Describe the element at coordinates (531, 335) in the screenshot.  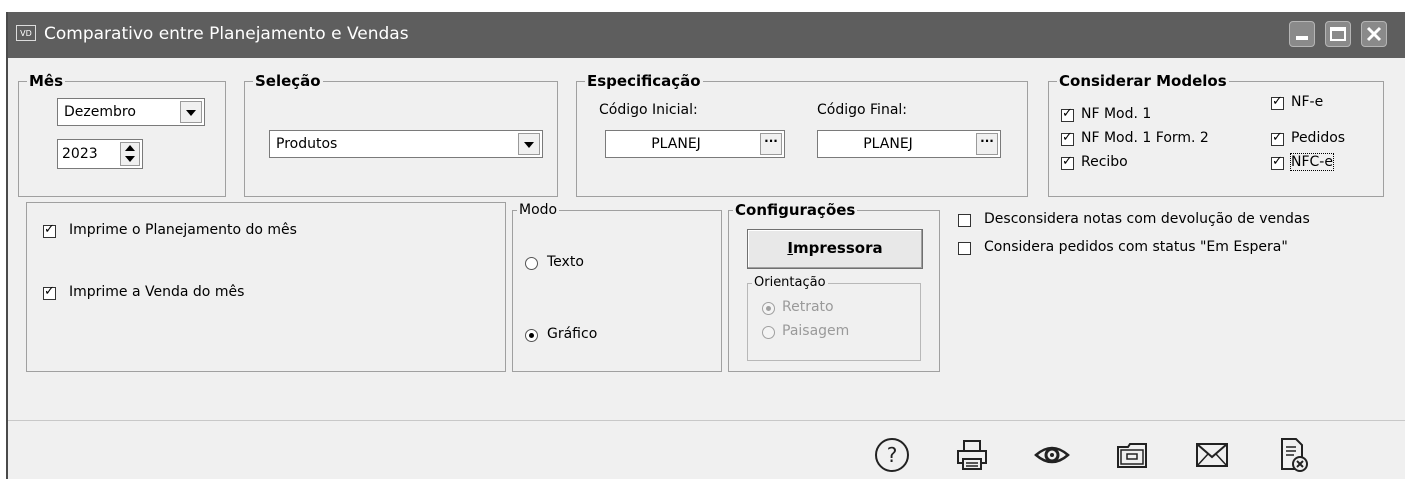
I see `grafico-radio` at that location.